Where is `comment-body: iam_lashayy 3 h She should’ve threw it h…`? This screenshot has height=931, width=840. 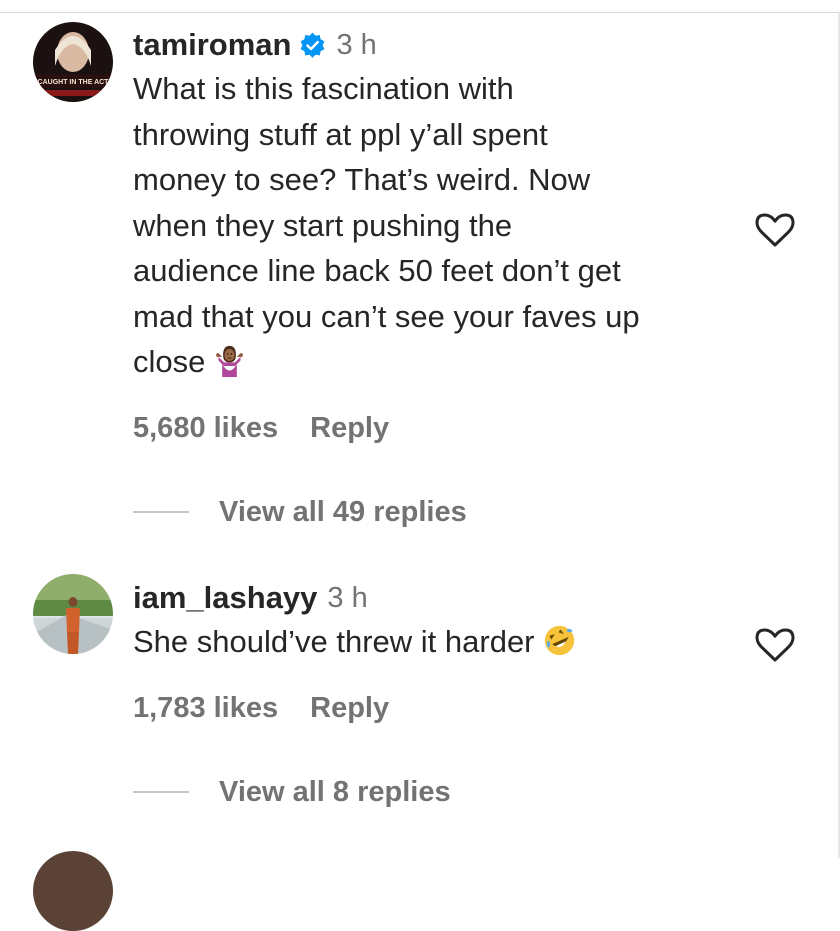 comment-body: iam_lashayy 3 h She should’ve threw it h… is located at coordinates (438, 621).